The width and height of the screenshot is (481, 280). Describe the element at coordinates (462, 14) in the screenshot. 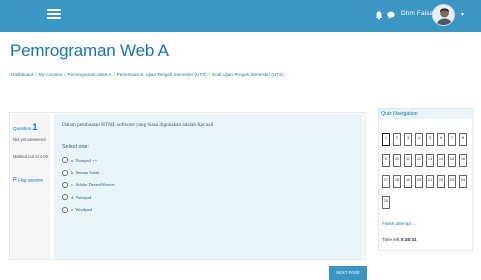

I see `caret-down-icon: ▾` at that location.